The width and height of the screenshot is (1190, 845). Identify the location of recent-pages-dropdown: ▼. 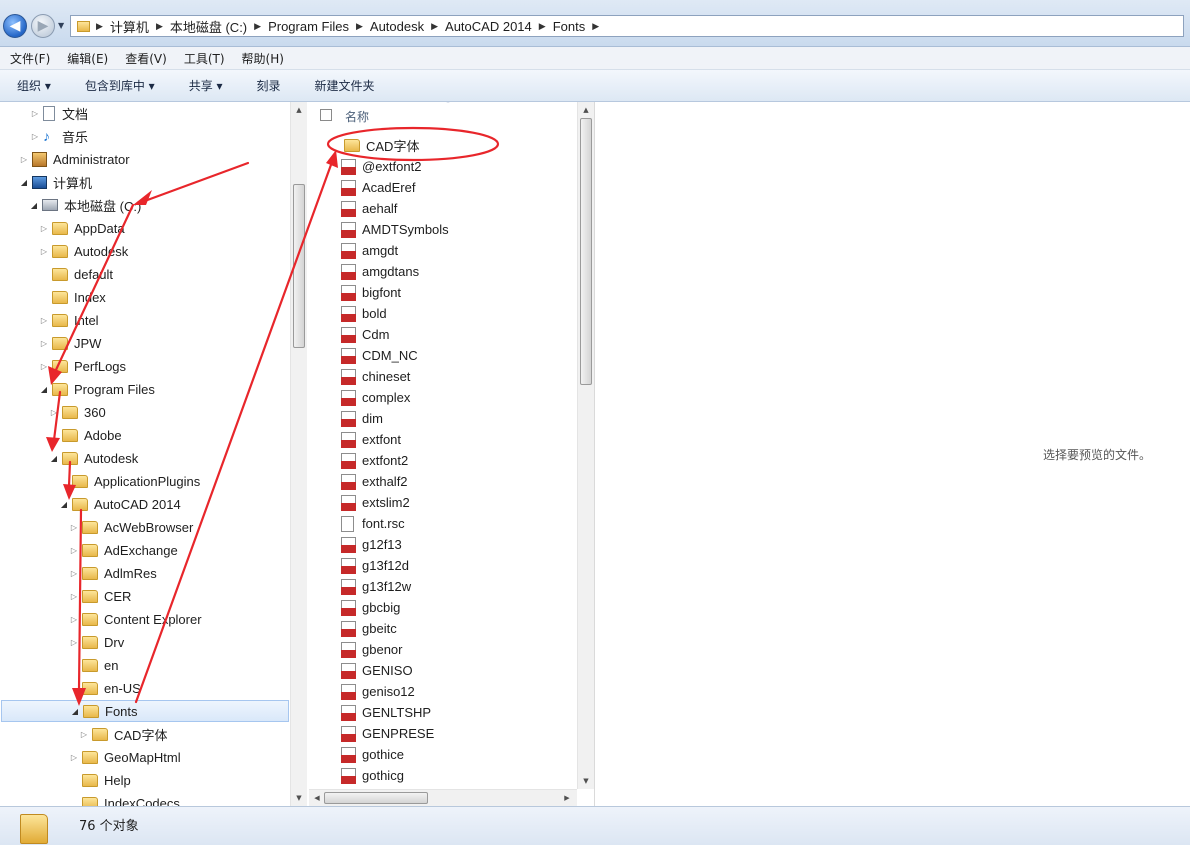
(61, 25).